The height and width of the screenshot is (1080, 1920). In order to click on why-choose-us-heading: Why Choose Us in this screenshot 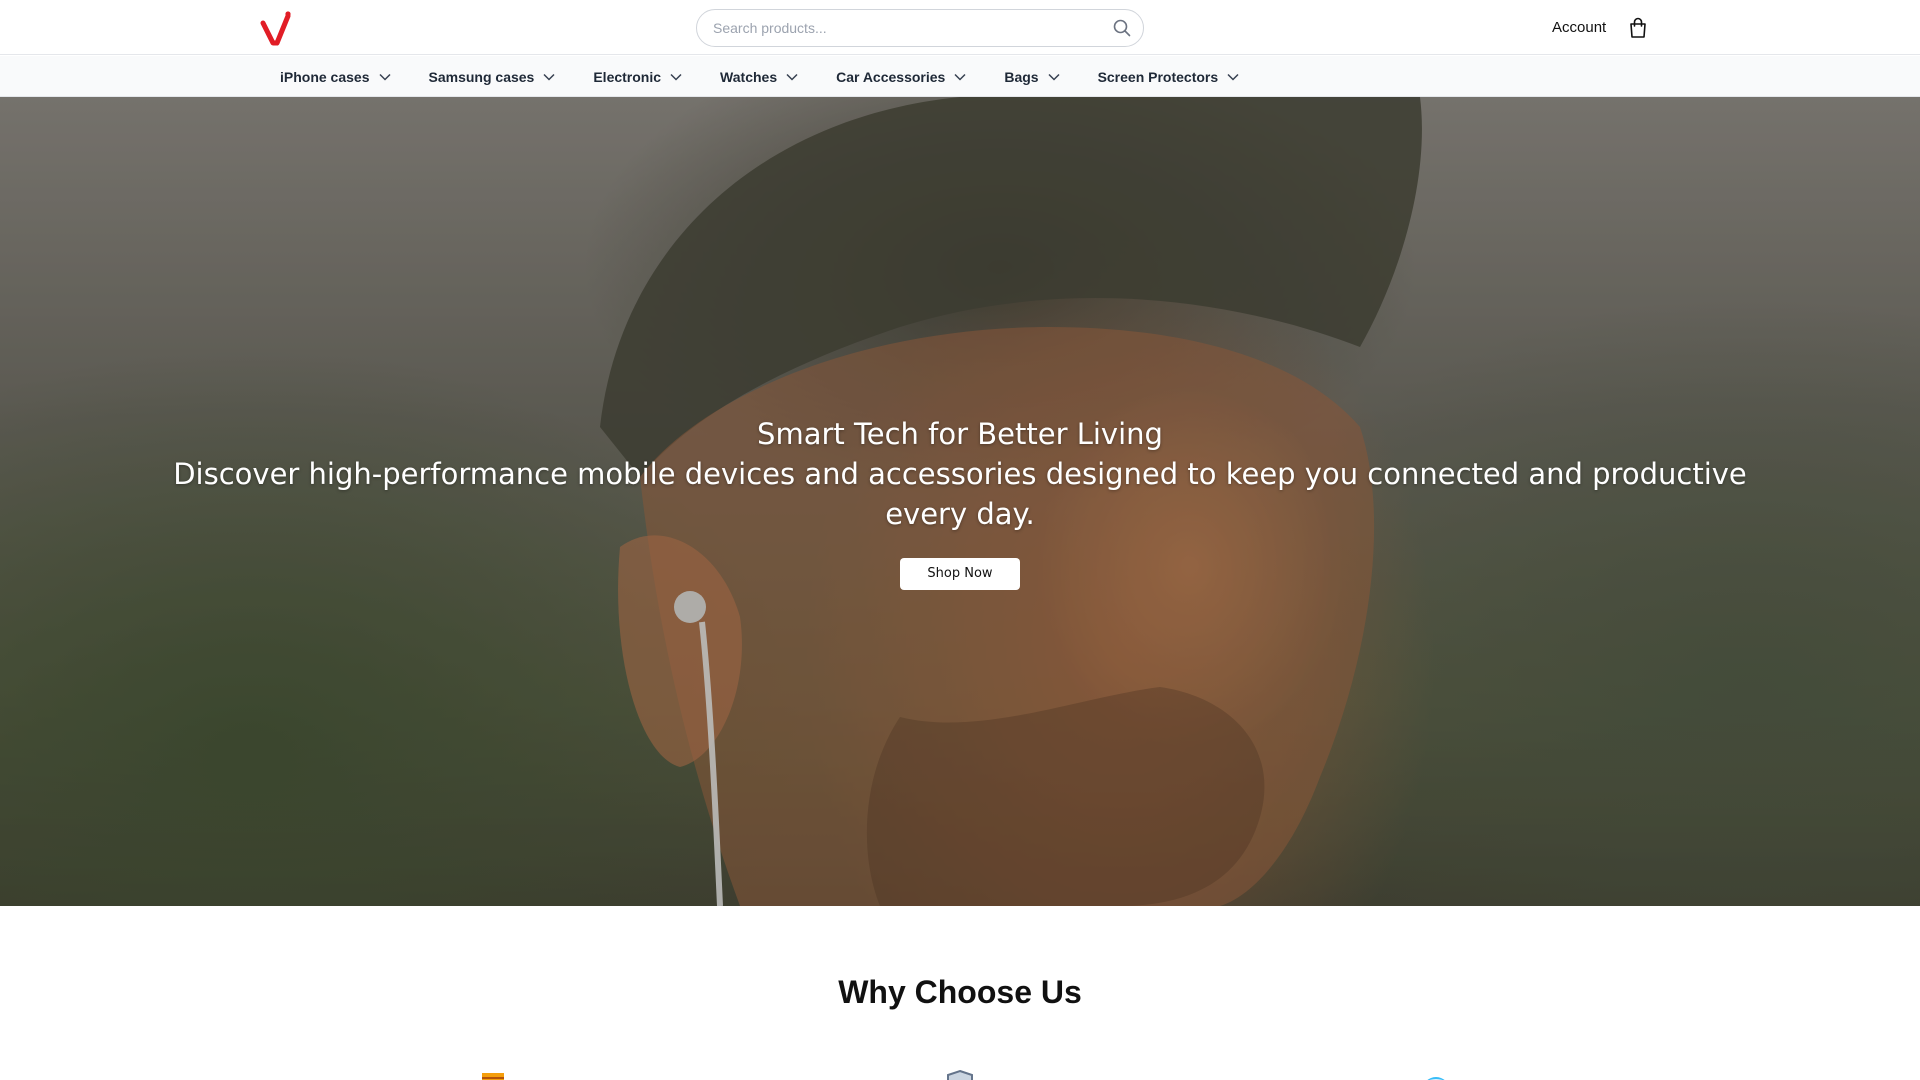, I will do `click(960, 992)`.